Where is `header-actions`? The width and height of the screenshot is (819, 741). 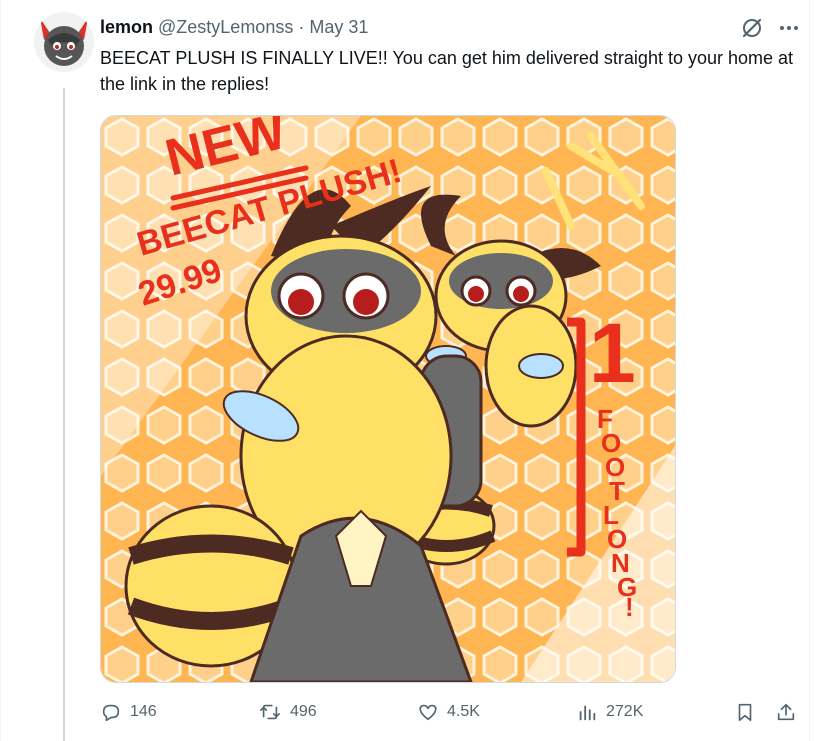 header-actions is located at coordinates (770, 28).